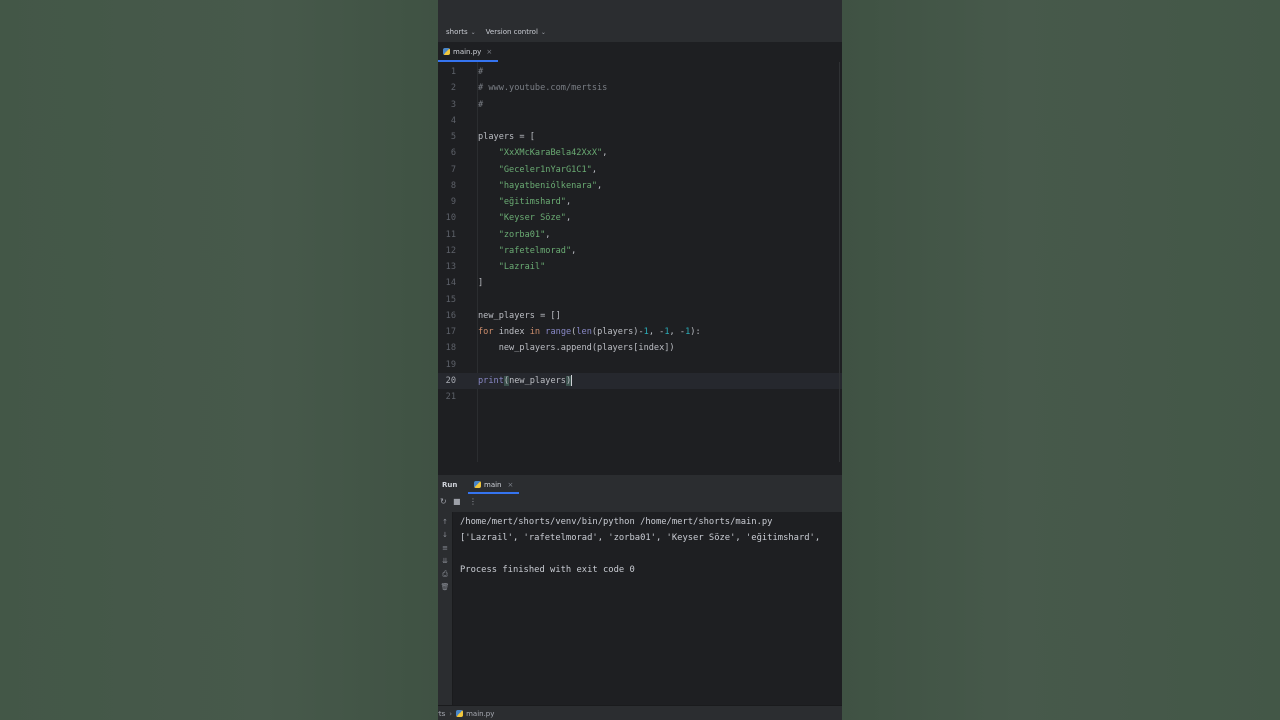 This screenshot has height=720, width=1280. I want to click on line-number: 15, so click(450, 299).